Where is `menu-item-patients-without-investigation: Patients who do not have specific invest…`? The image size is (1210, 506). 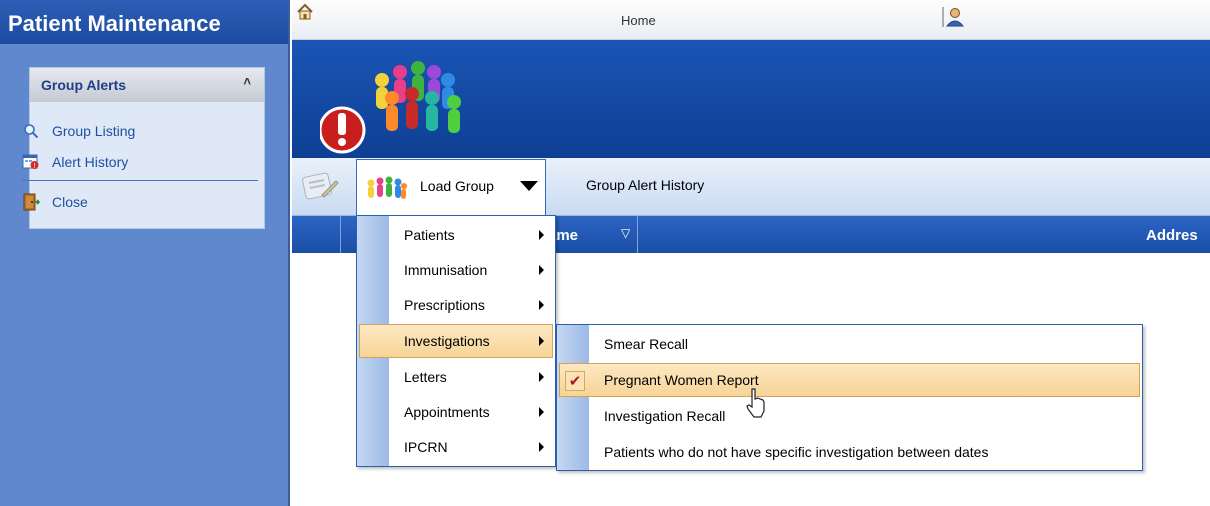
menu-item-patients-without-investigation: Patients who do not have specific invest… is located at coordinates (849, 452).